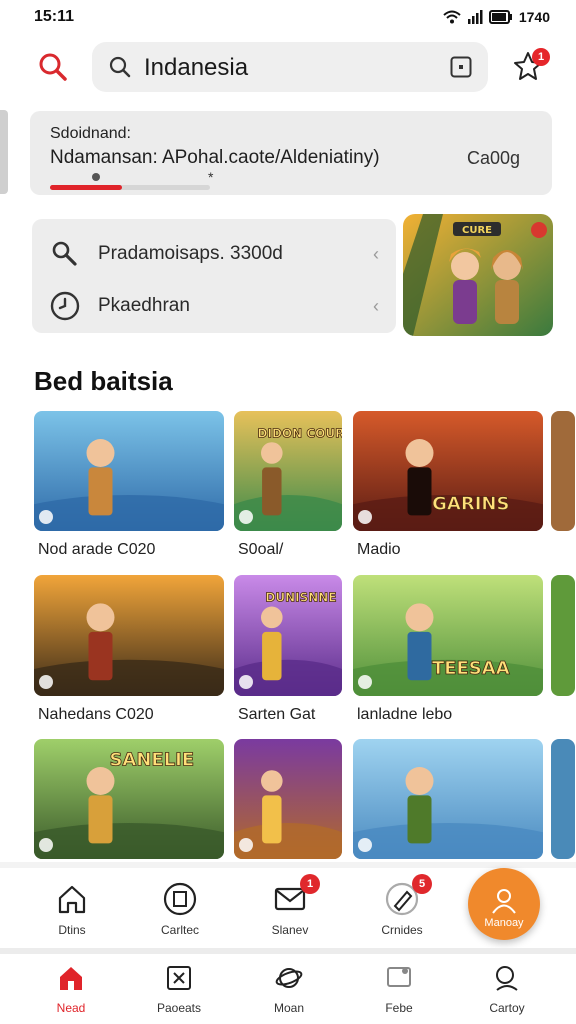 The image size is (576, 1024). I want to click on search-query: Indanesia, so click(196, 67).